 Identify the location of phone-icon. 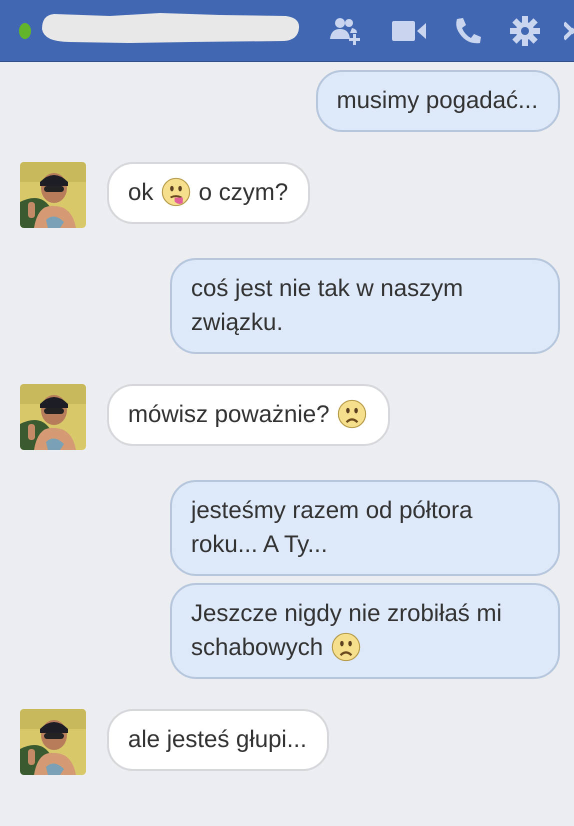
(468, 30).